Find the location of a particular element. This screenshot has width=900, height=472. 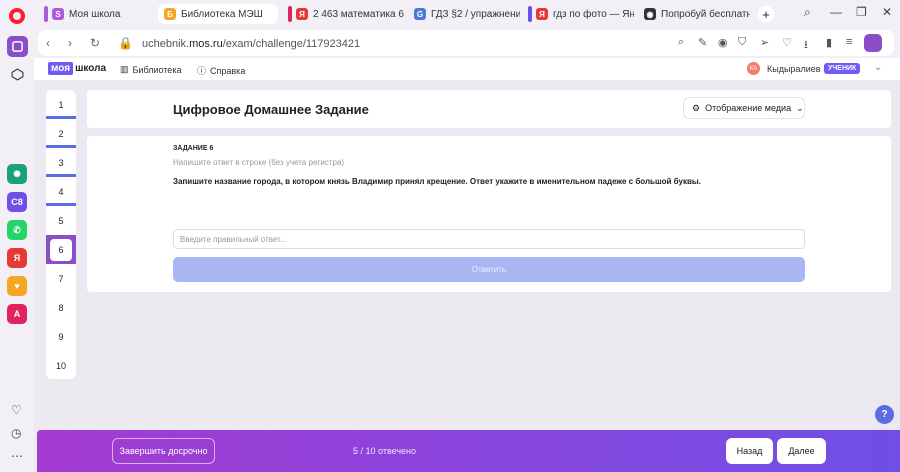

tab-matematika: Я 2 463 математика 6 кл is located at coordinates (343, 14).